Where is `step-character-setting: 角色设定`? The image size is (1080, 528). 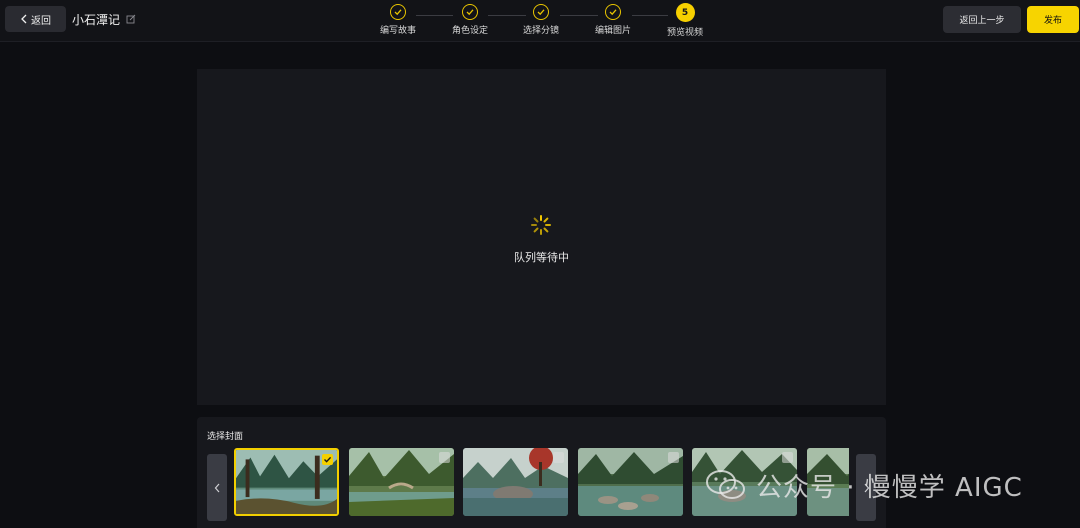 step-character-setting: 角色设定 is located at coordinates (470, 20).